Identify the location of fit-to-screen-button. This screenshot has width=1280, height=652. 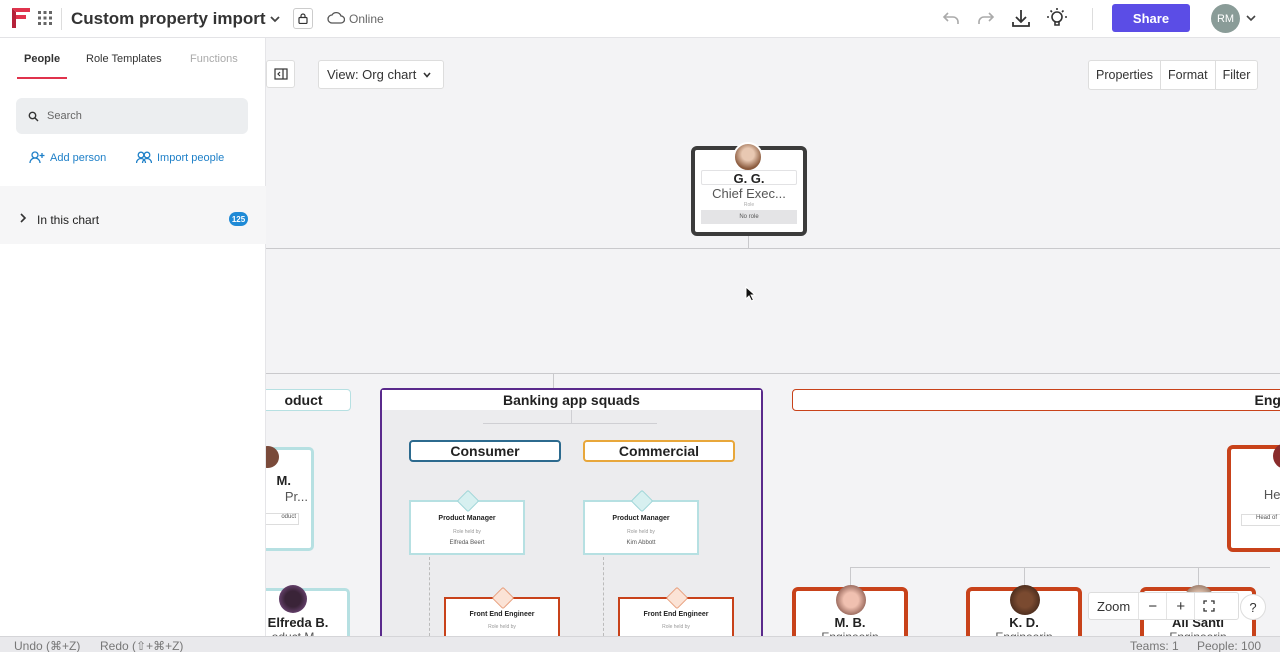
(1208, 606).